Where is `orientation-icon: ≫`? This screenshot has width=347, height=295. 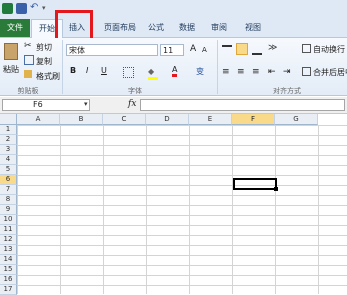 orientation-icon: ≫ is located at coordinates (272, 48).